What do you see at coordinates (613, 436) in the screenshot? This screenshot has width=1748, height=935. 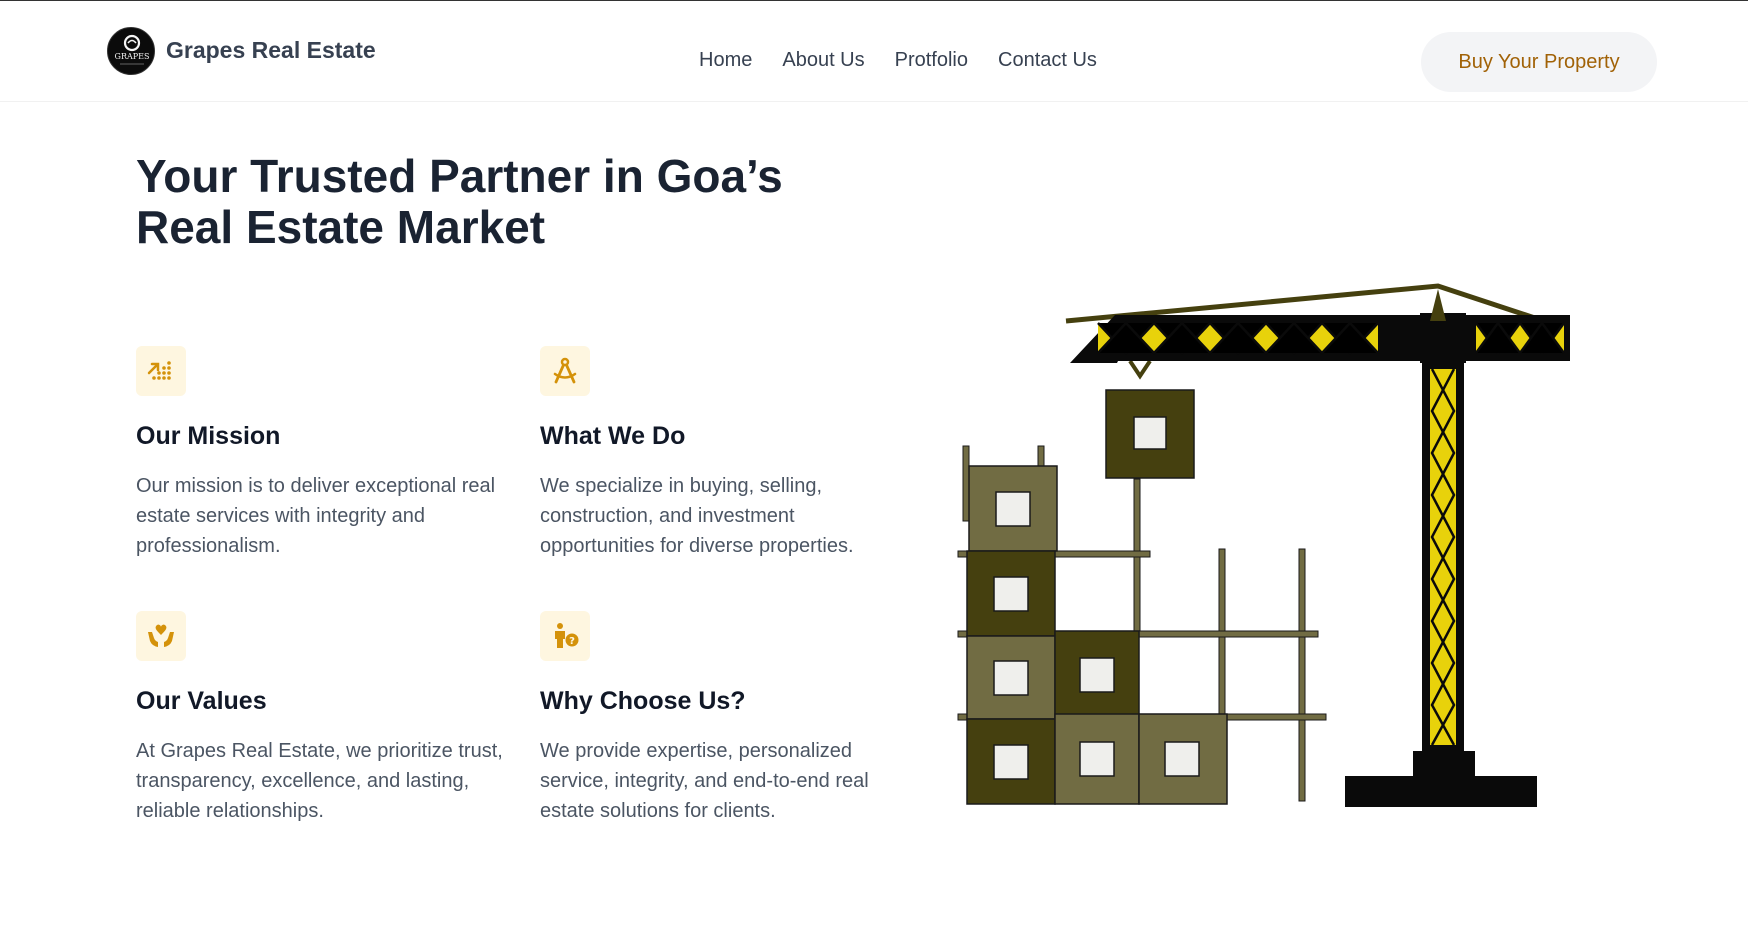 I see `feature-title: What We Do` at bounding box center [613, 436].